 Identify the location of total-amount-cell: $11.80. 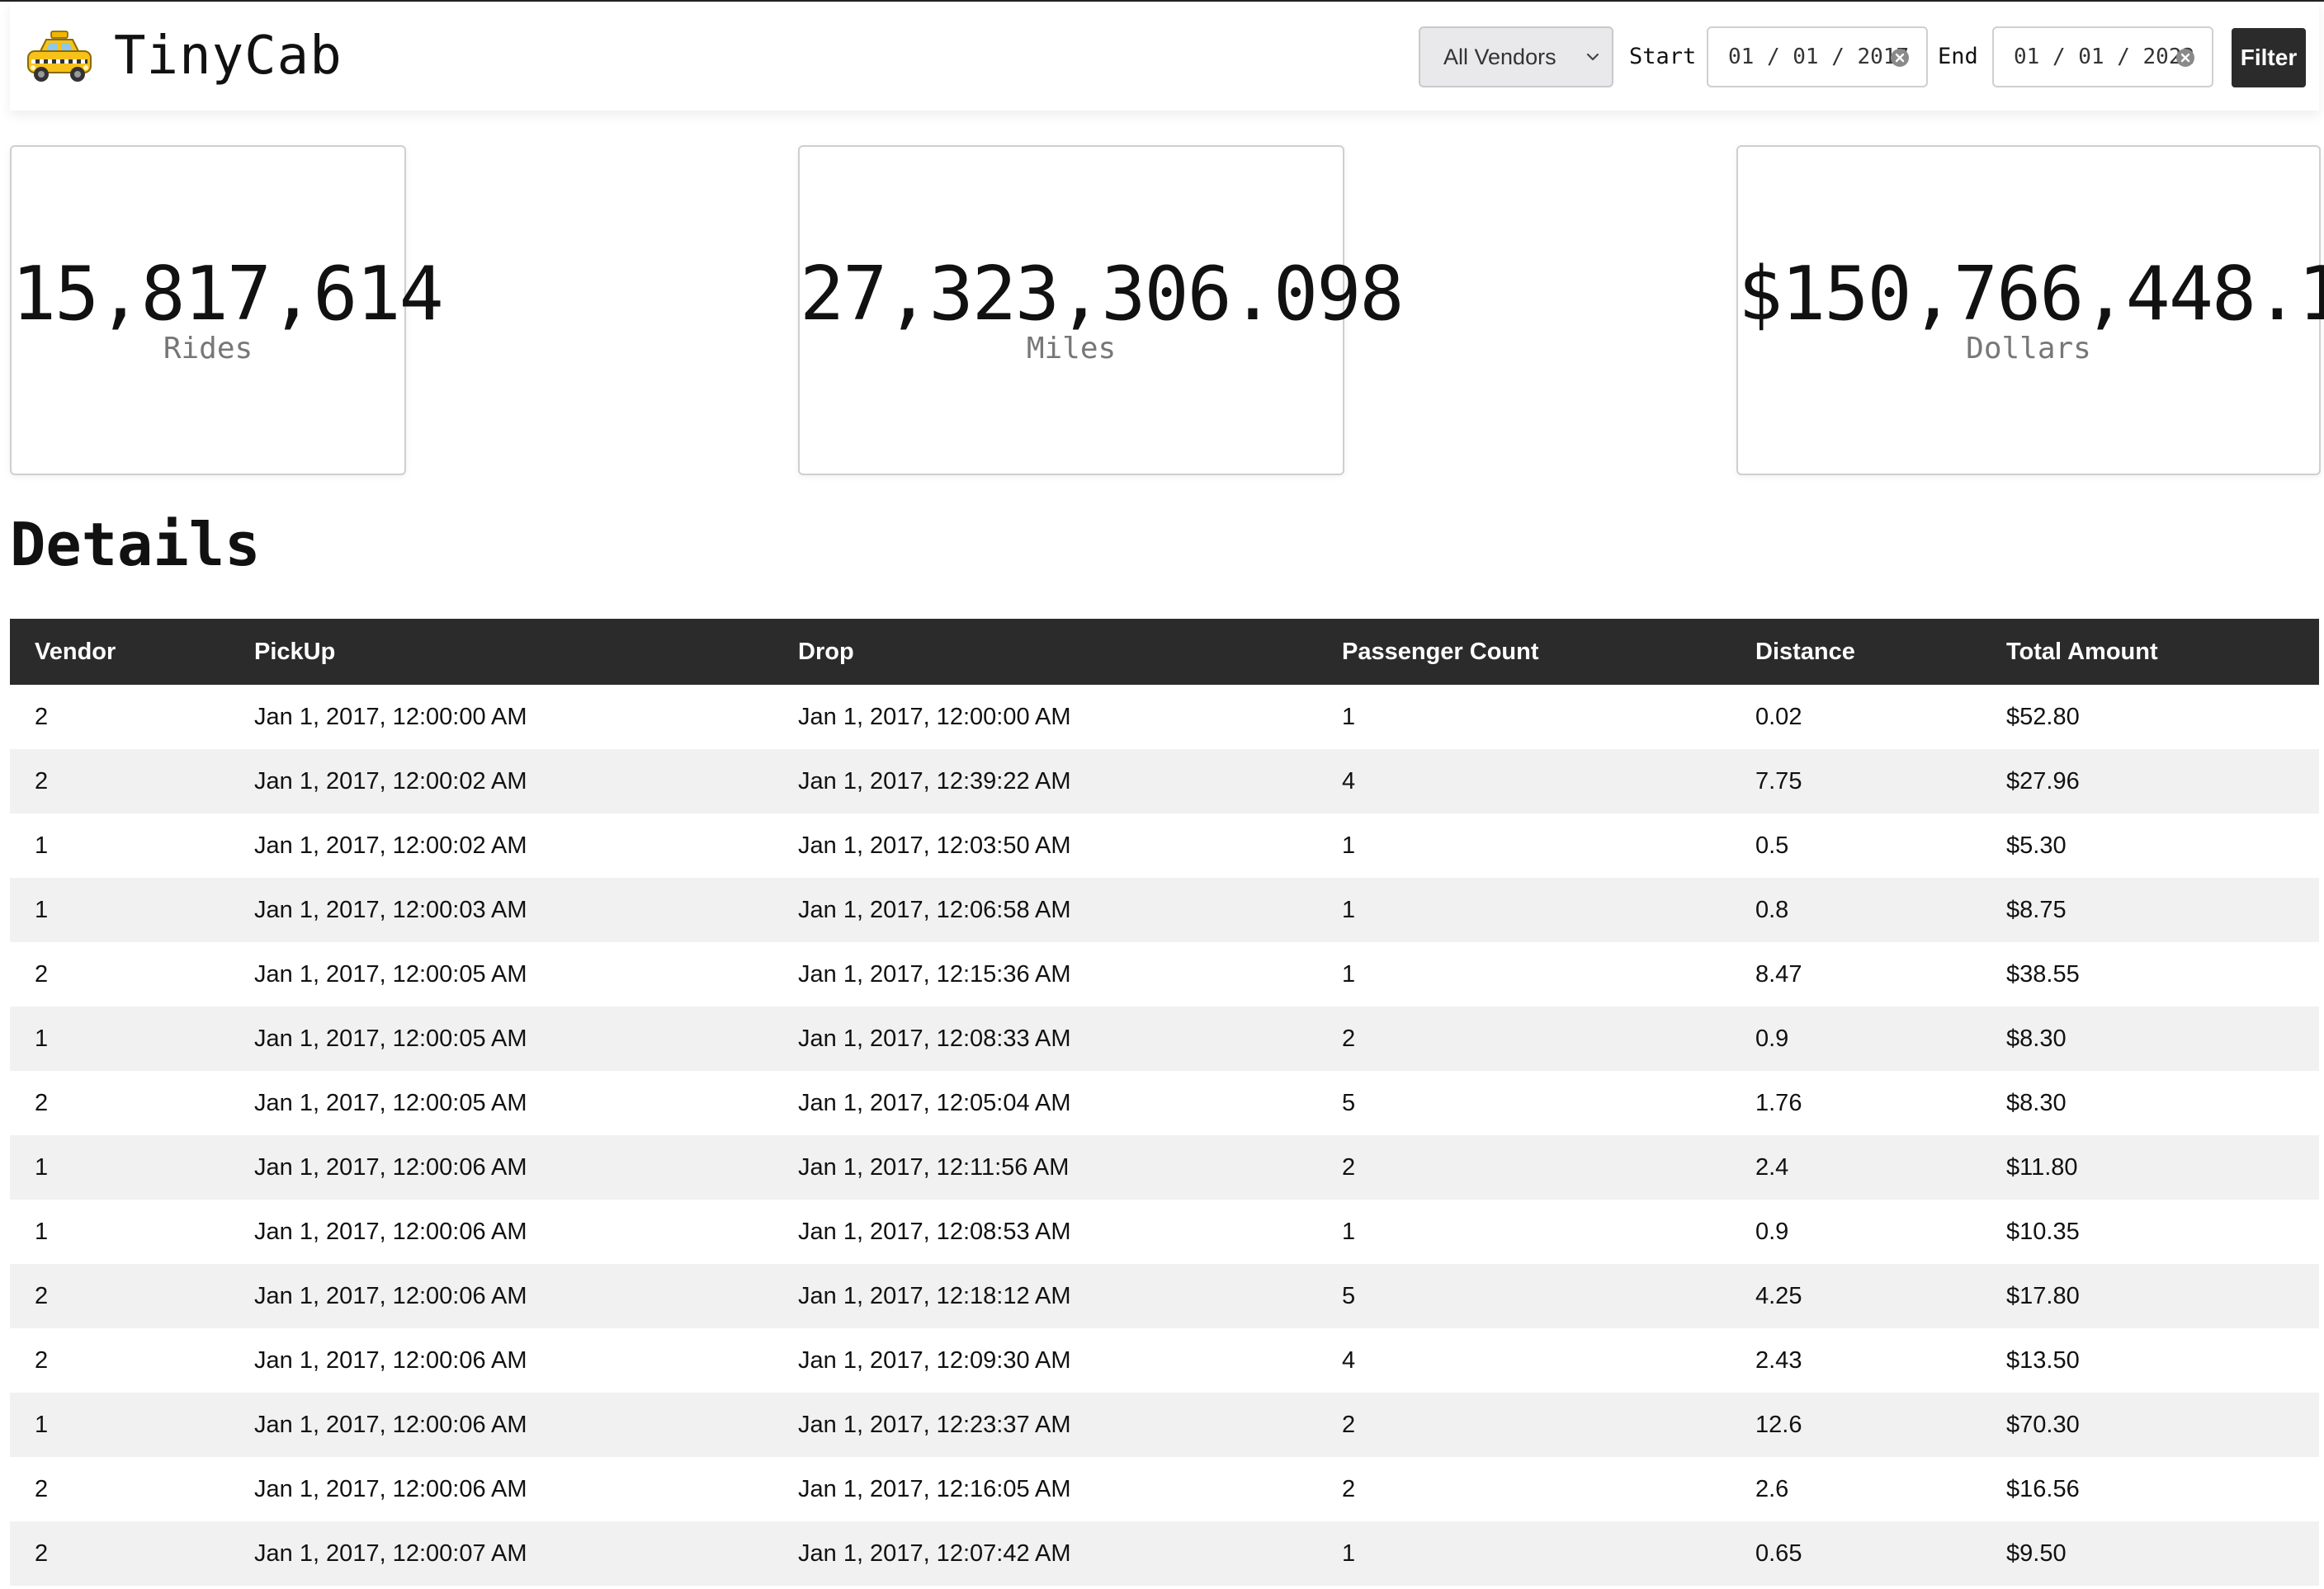
(2150, 1167).